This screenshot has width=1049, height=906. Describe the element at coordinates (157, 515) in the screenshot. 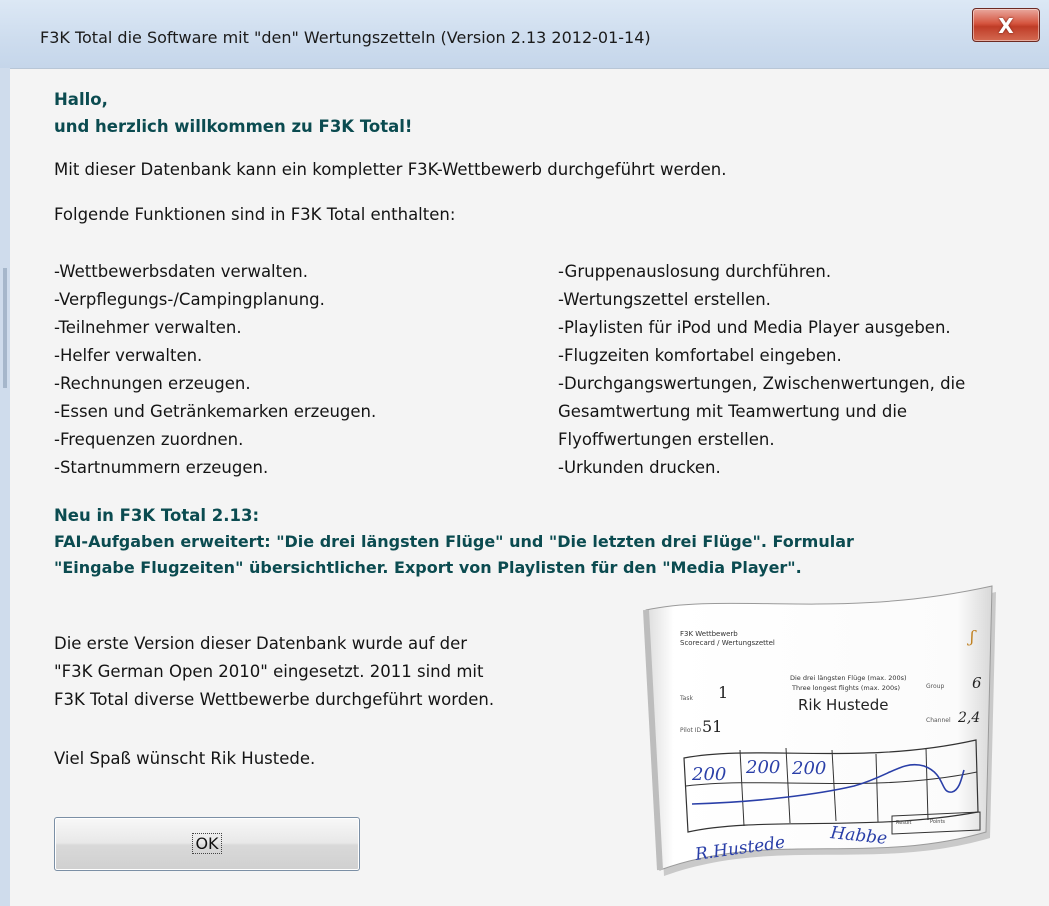

I see `new-heading: Neu in F3K Total 2.13:` at that location.